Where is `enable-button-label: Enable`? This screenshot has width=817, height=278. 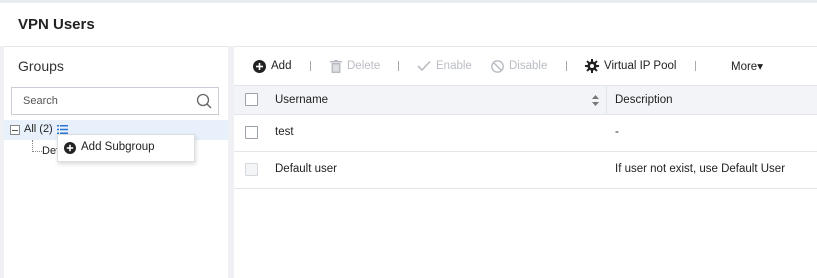
enable-button-label: Enable is located at coordinates (454, 66).